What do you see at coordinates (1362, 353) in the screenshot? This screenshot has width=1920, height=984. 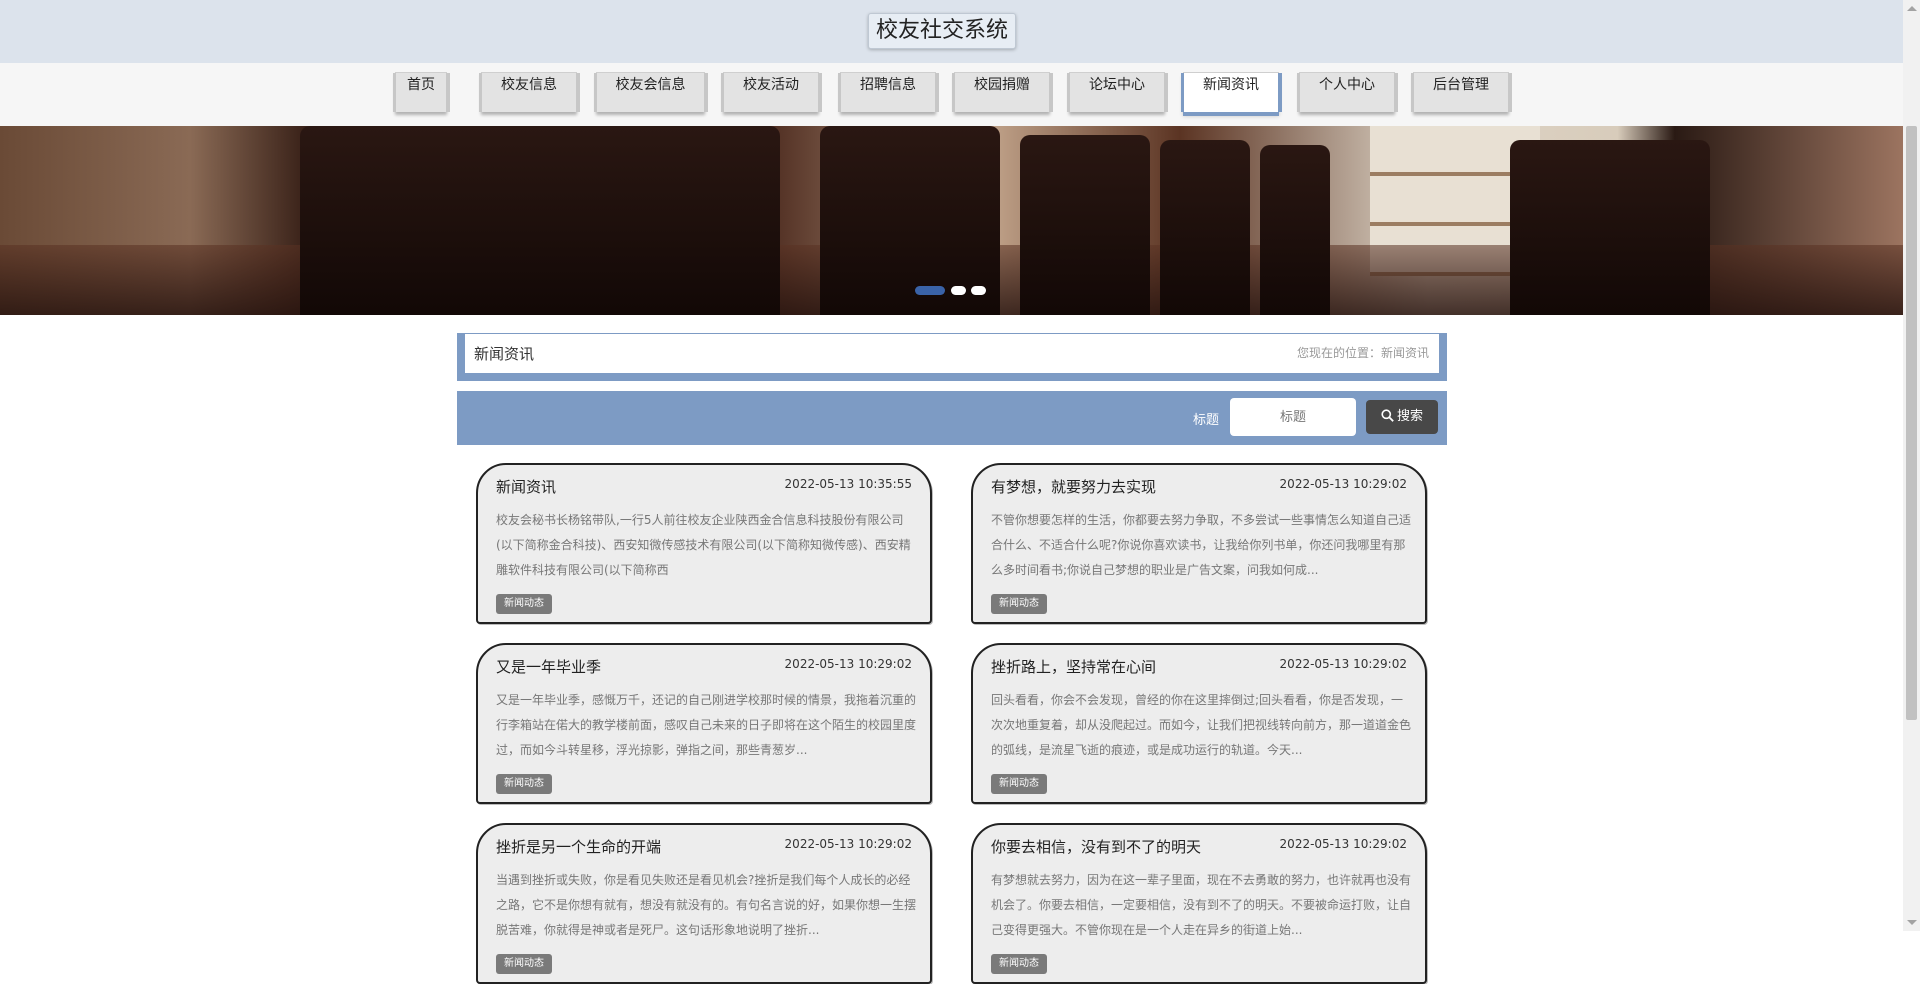 I see `current-location: 您现在的位置：新闻资讯` at bounding box center [1362, 353].